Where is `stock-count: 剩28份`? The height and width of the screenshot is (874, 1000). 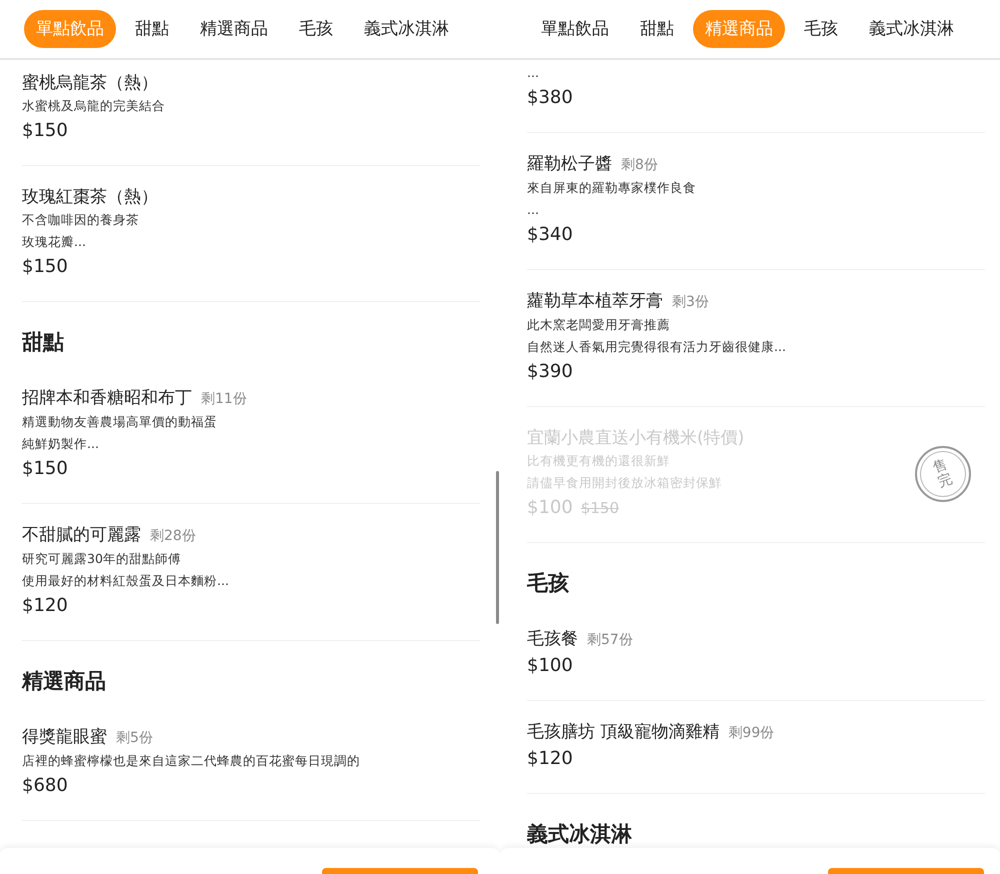
stock-count: 剩28份 is located at coordinates (173, 536).